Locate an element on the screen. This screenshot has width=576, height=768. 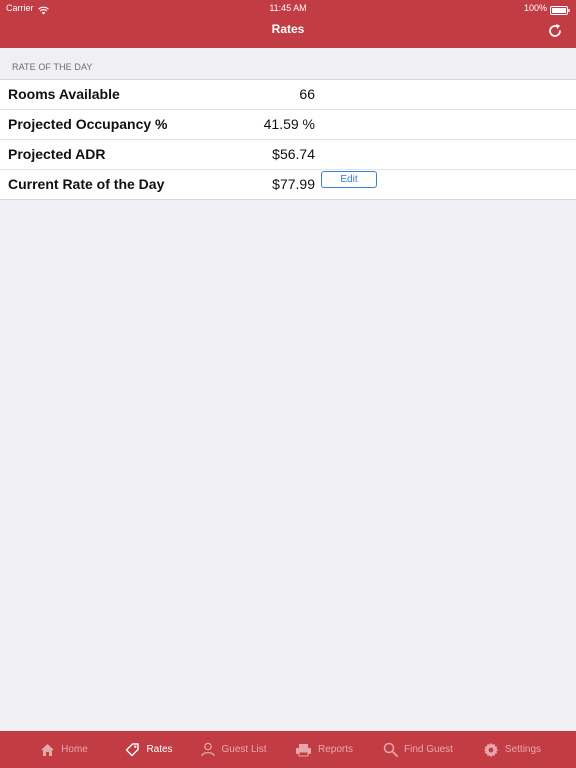
edit-rate-button: Edit is located at coordinates (349, 179).